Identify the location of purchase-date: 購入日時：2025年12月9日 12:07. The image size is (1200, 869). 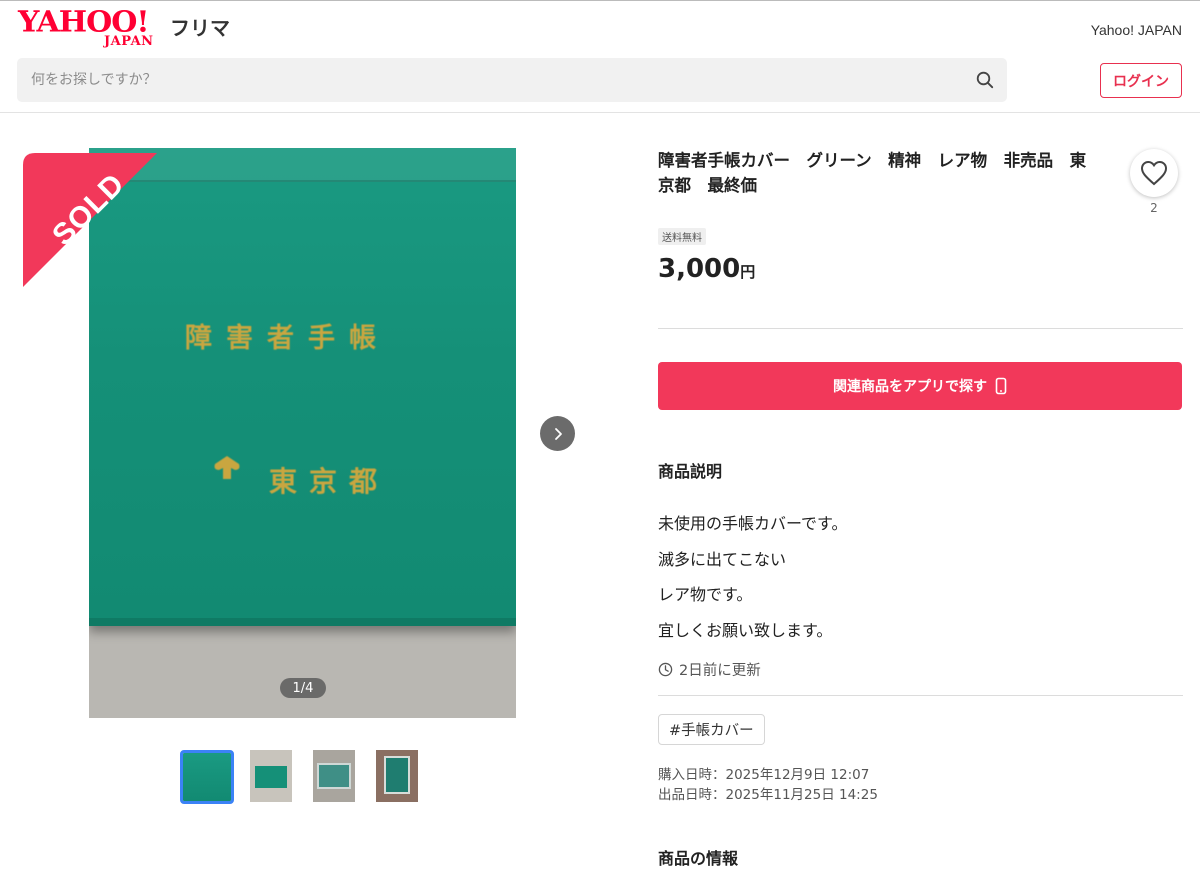
(764, 775).